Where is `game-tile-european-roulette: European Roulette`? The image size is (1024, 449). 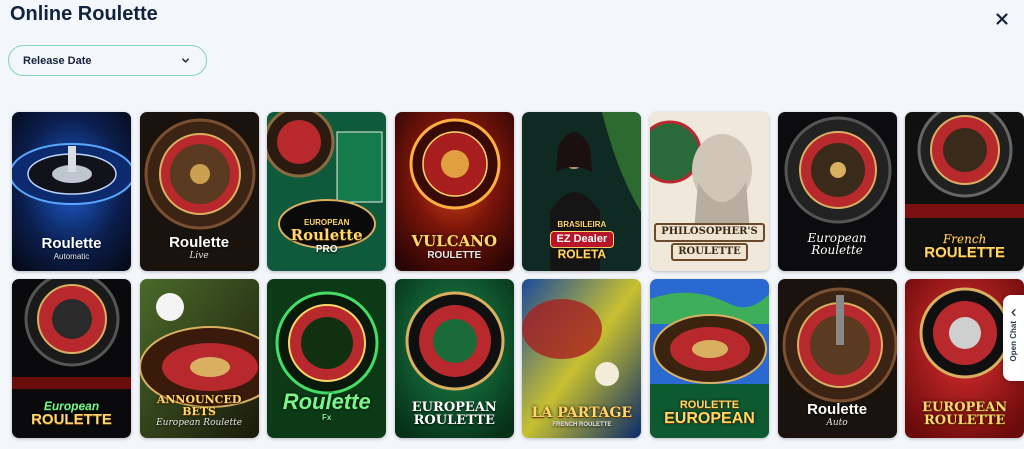
game-tile-european-roulette: European Roulette is located at coordinates (837, 191).